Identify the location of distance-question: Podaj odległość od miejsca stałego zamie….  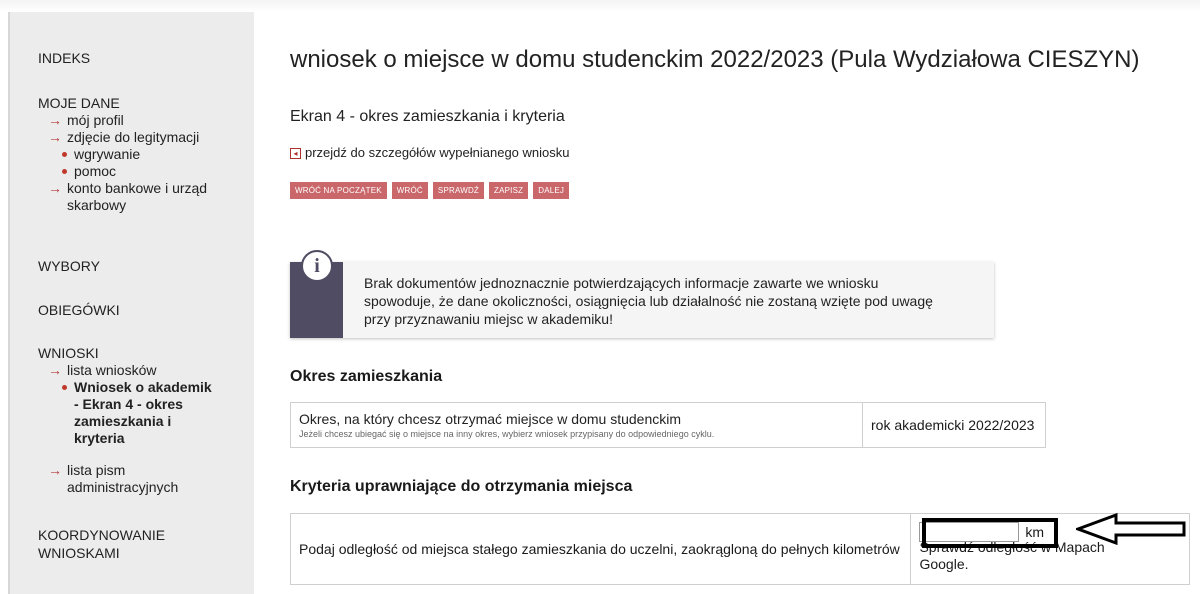
(600, 549).